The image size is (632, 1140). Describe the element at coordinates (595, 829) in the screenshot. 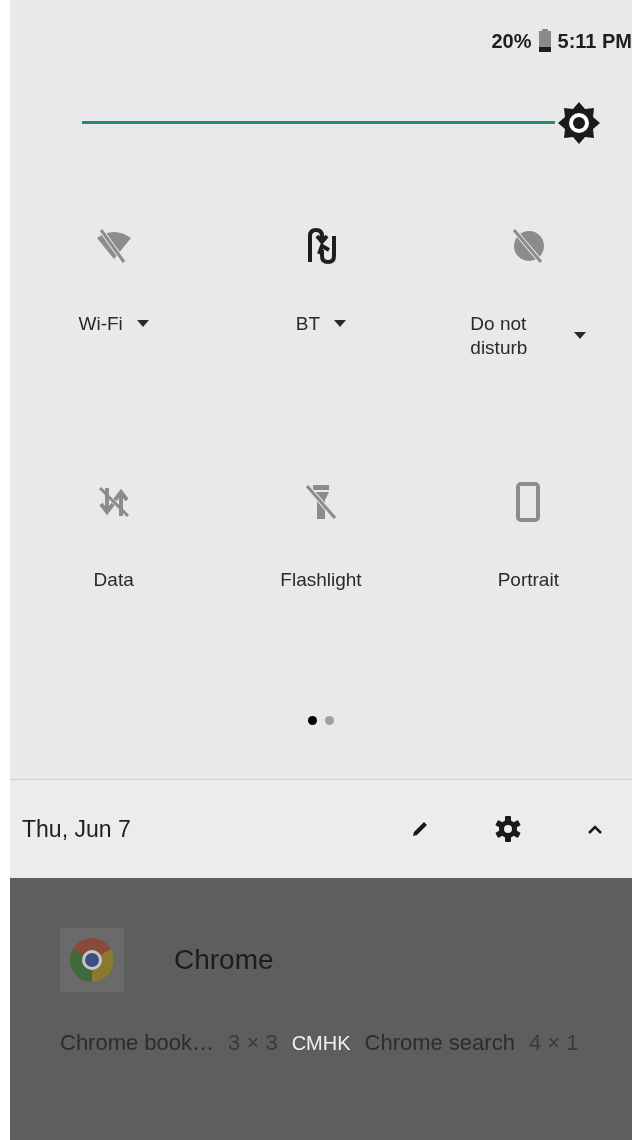

I see `collapse-chevron-icon` at that location.